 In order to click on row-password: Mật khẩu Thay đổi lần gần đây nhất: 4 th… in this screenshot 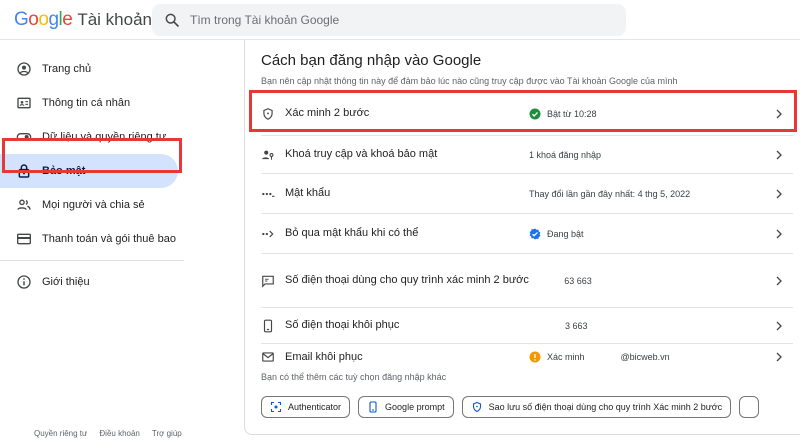, I will do `click(527, 194)`.